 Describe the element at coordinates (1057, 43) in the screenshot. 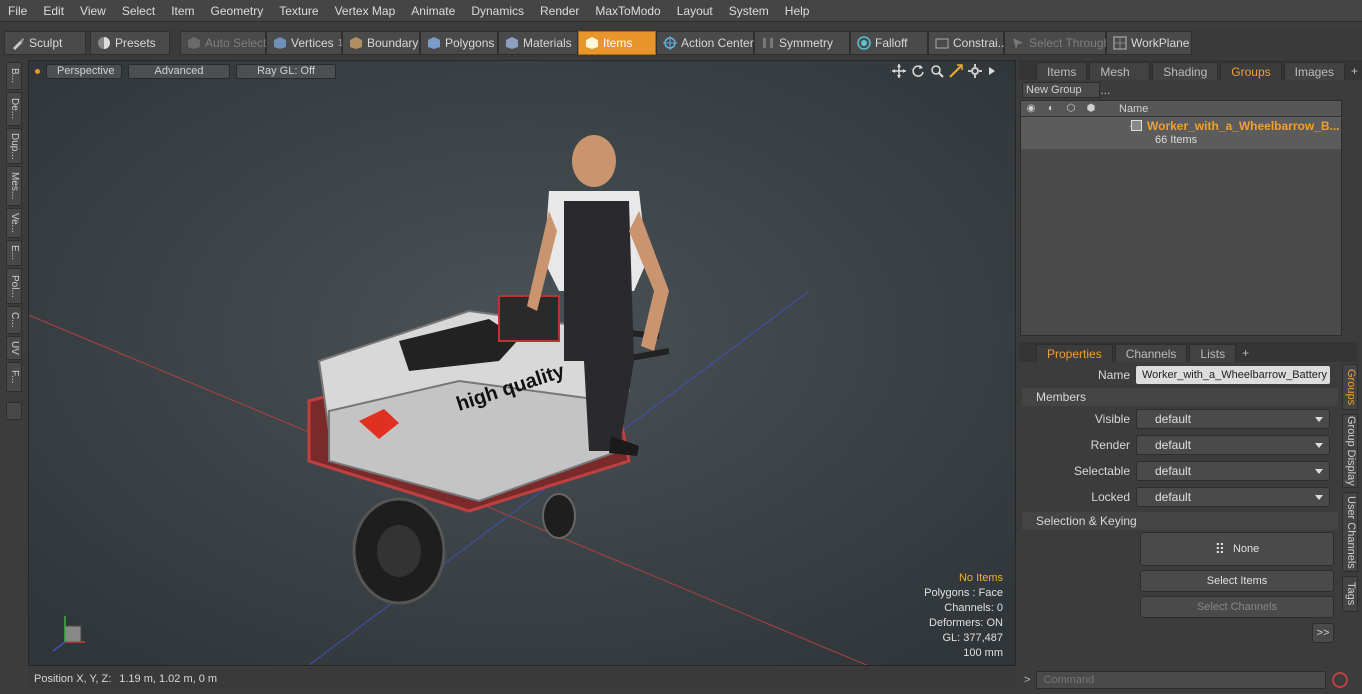

I see `select-through-button: Select Through` at that location.